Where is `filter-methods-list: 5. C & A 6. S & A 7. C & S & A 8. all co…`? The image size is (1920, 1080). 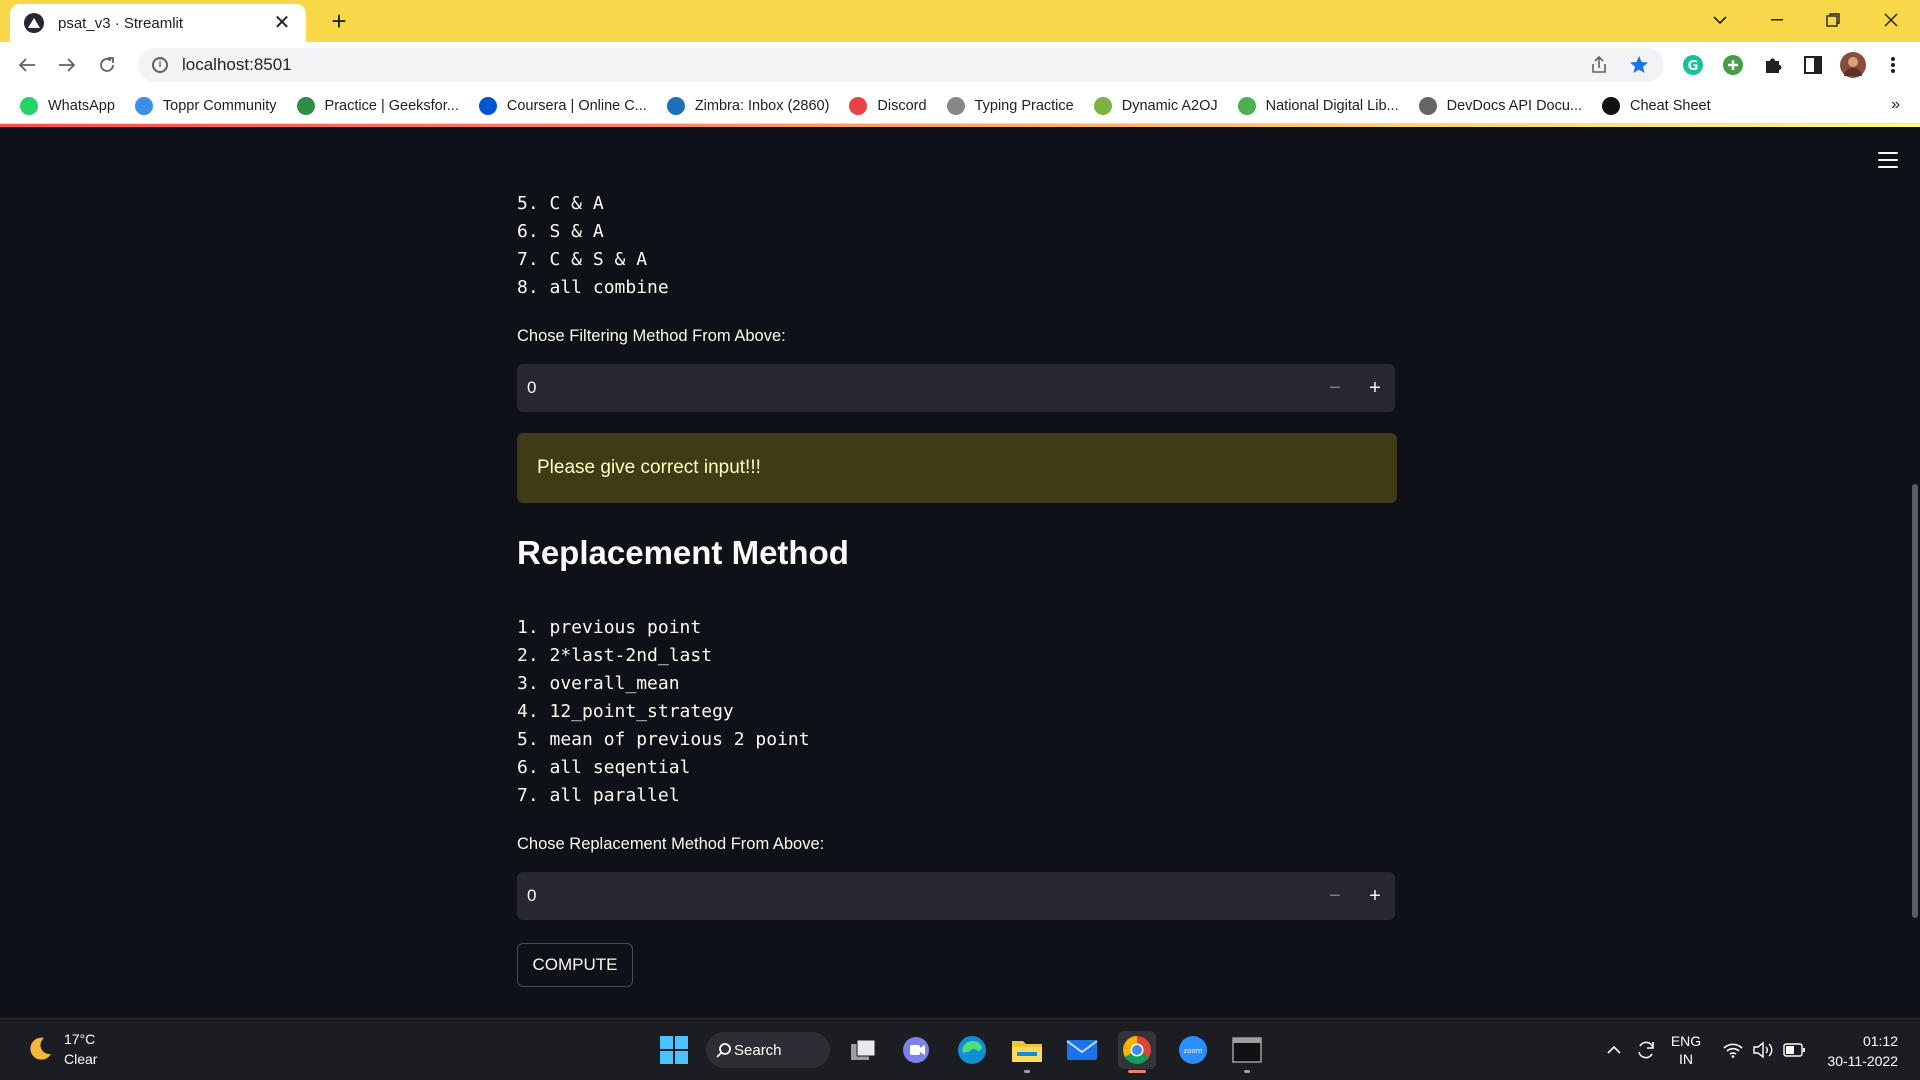 filter-methods-list: 5. C & A 6. S & A 7. C & S & A 8. all co… is located at coordinates (593, 245).